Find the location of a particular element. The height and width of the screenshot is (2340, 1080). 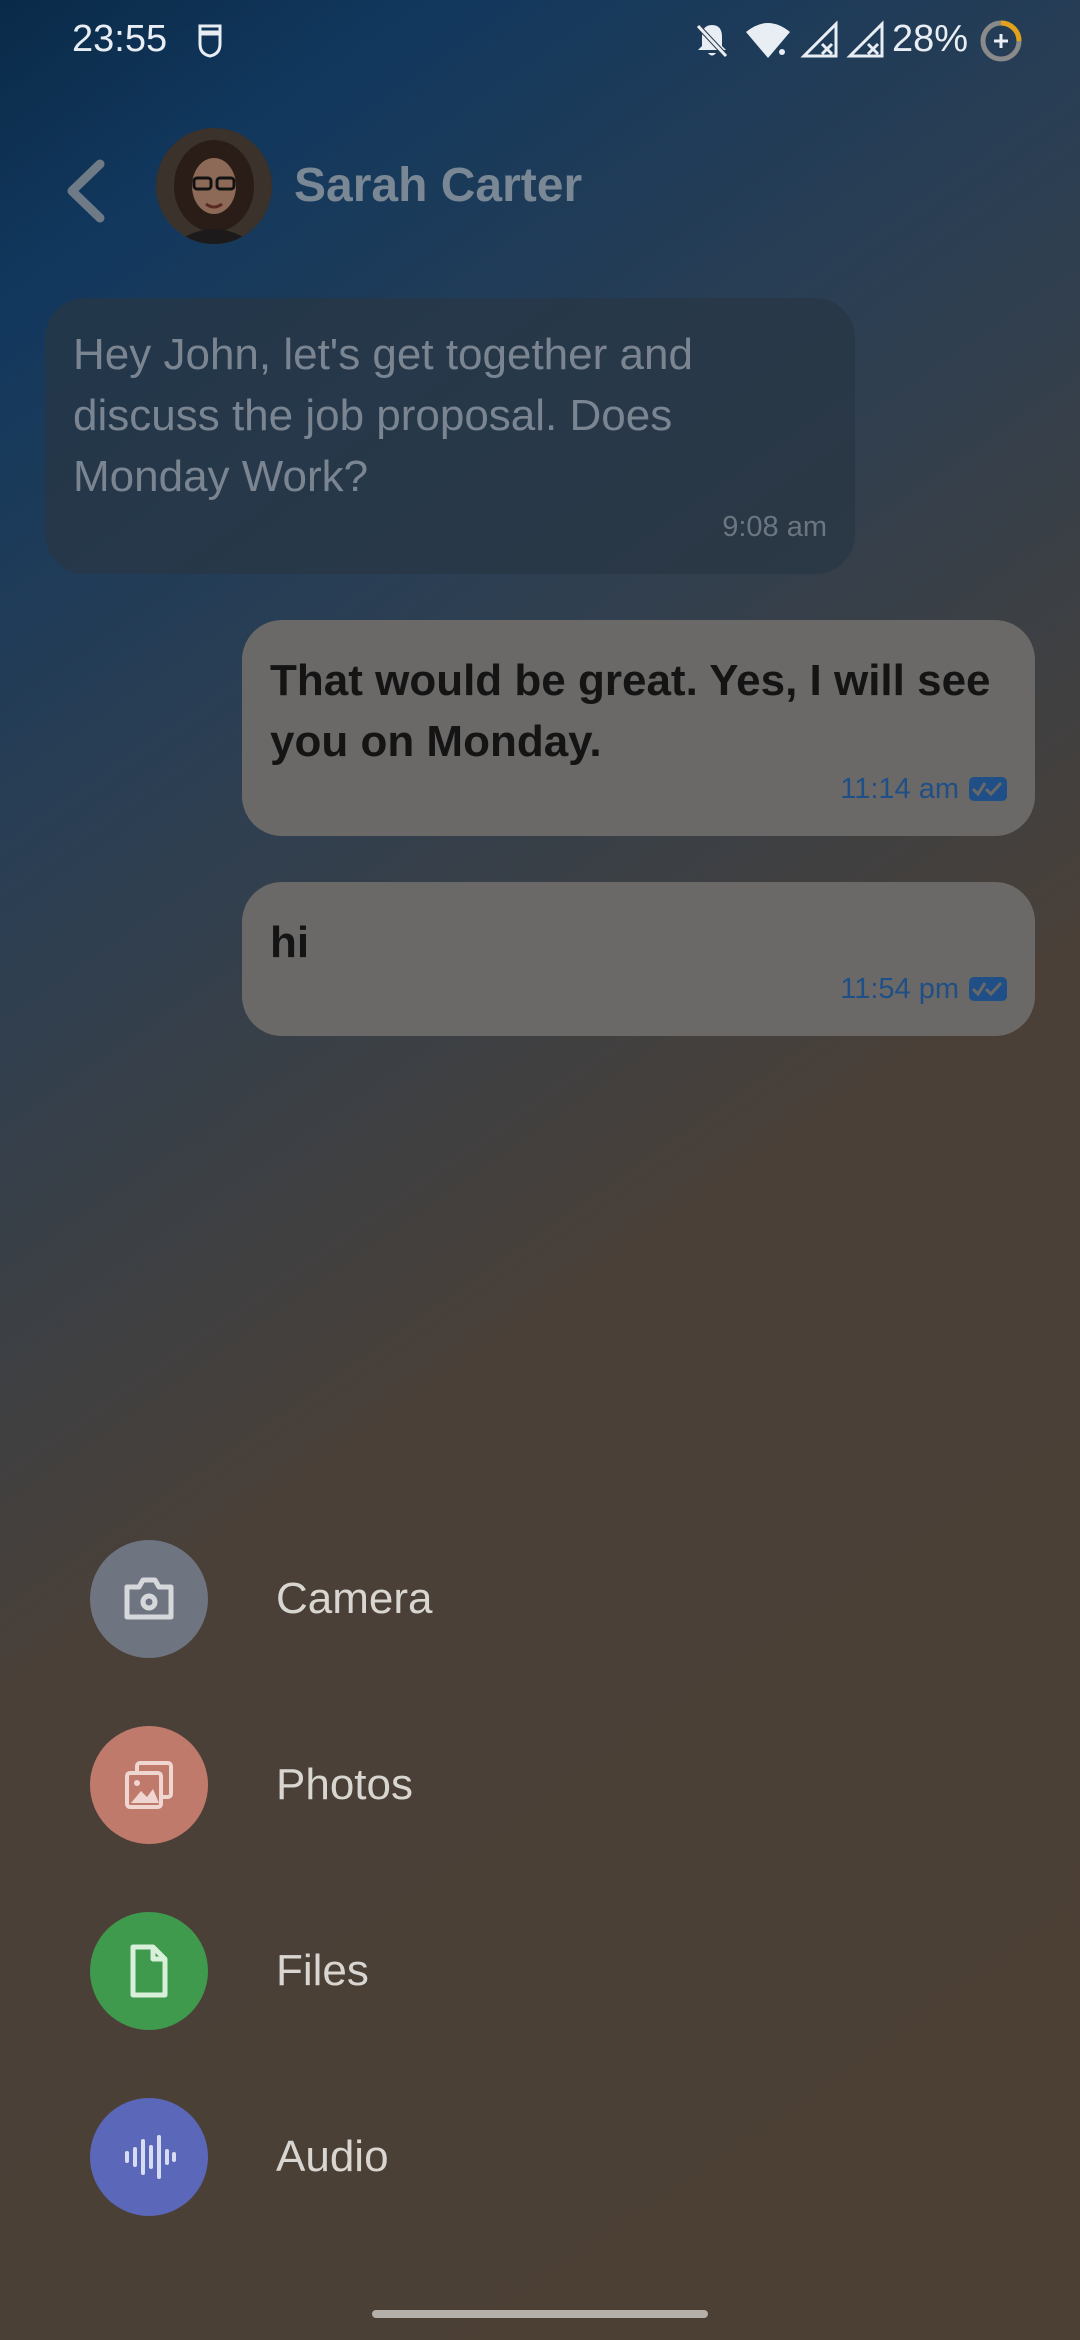

chat-header: Sarah Carter is located at coordinates (540, 190).